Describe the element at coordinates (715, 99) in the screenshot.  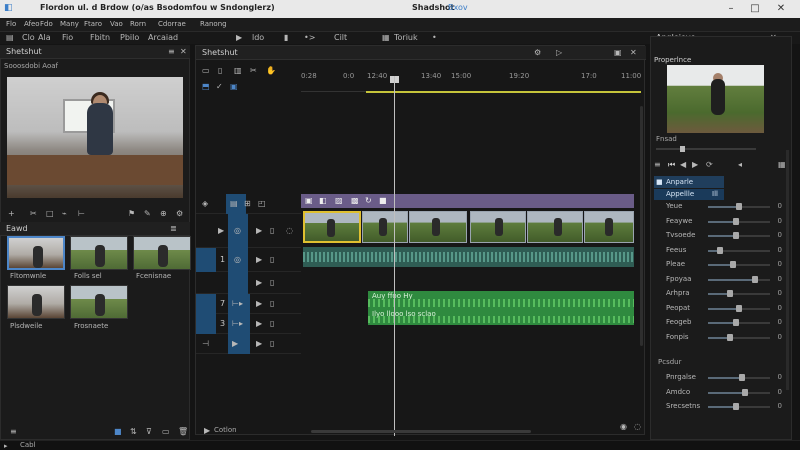
I see `program-preview` at that location.